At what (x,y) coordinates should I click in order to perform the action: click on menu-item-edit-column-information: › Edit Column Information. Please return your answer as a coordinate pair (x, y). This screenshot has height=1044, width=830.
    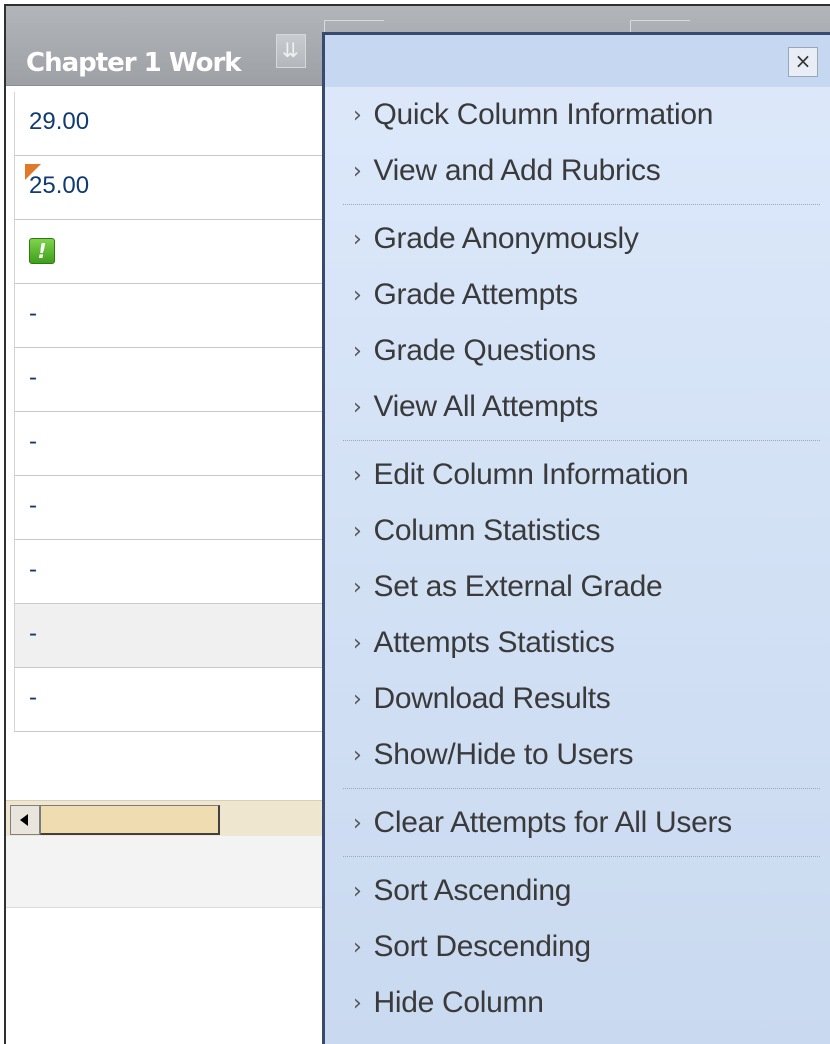
    Looking at the image, I should click on (577, 475).